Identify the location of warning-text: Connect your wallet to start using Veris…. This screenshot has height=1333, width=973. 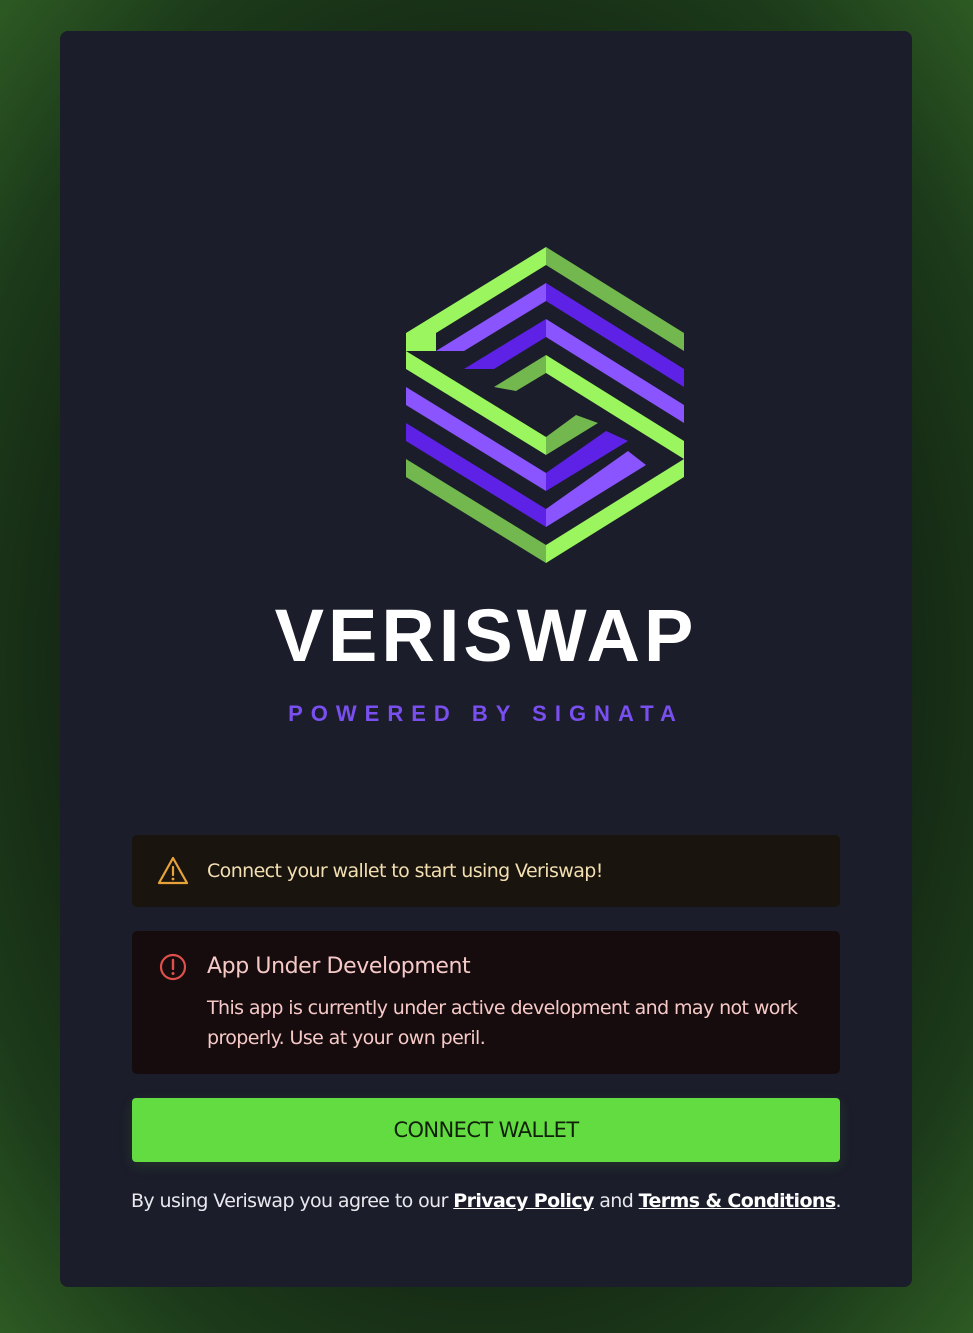
(405, 871).